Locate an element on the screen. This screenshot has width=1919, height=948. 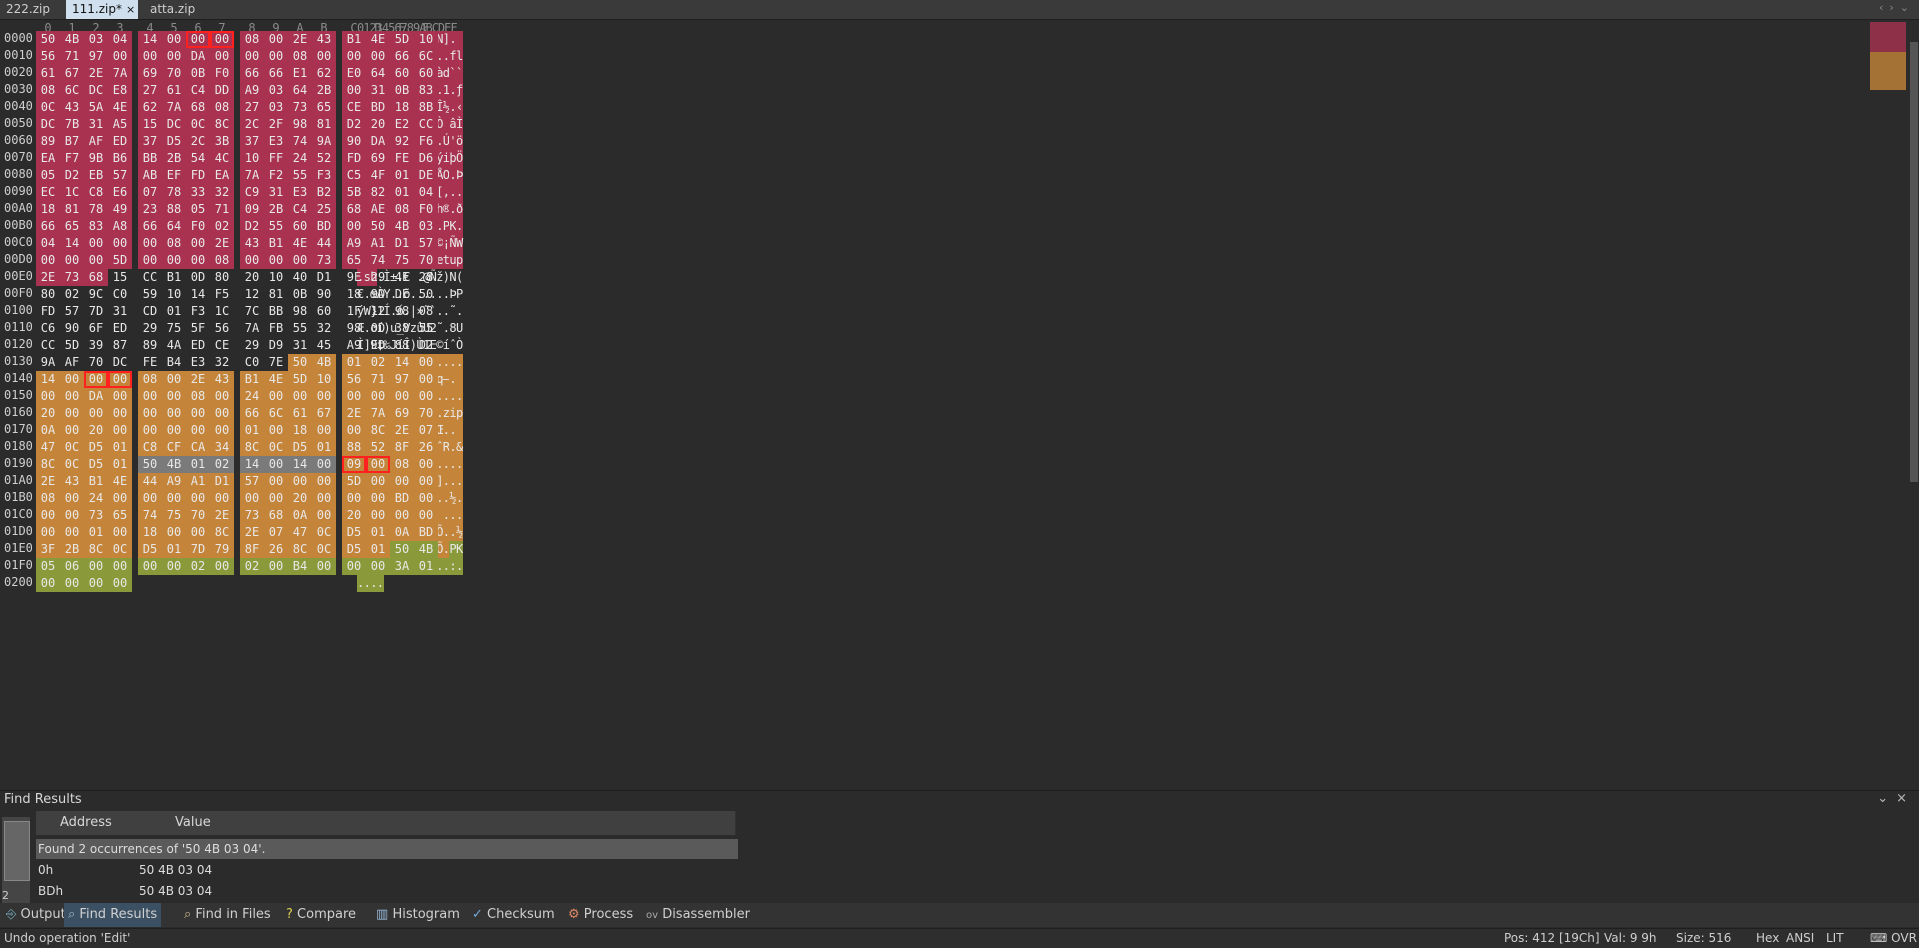
hex-byte: B1 is located at coordinates (174, 277).